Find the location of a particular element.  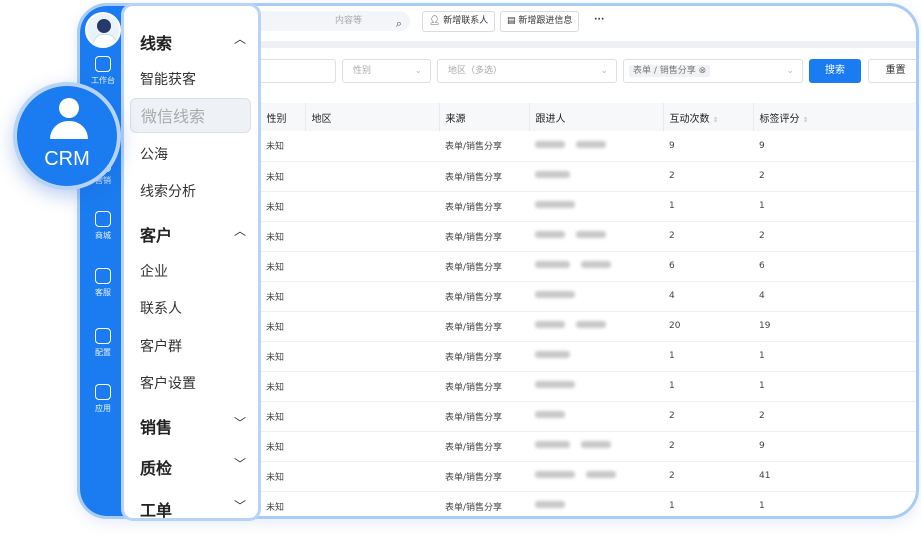

table-row: 未知 表单/销售分享 2 41 is located at coordinates (558, 476).